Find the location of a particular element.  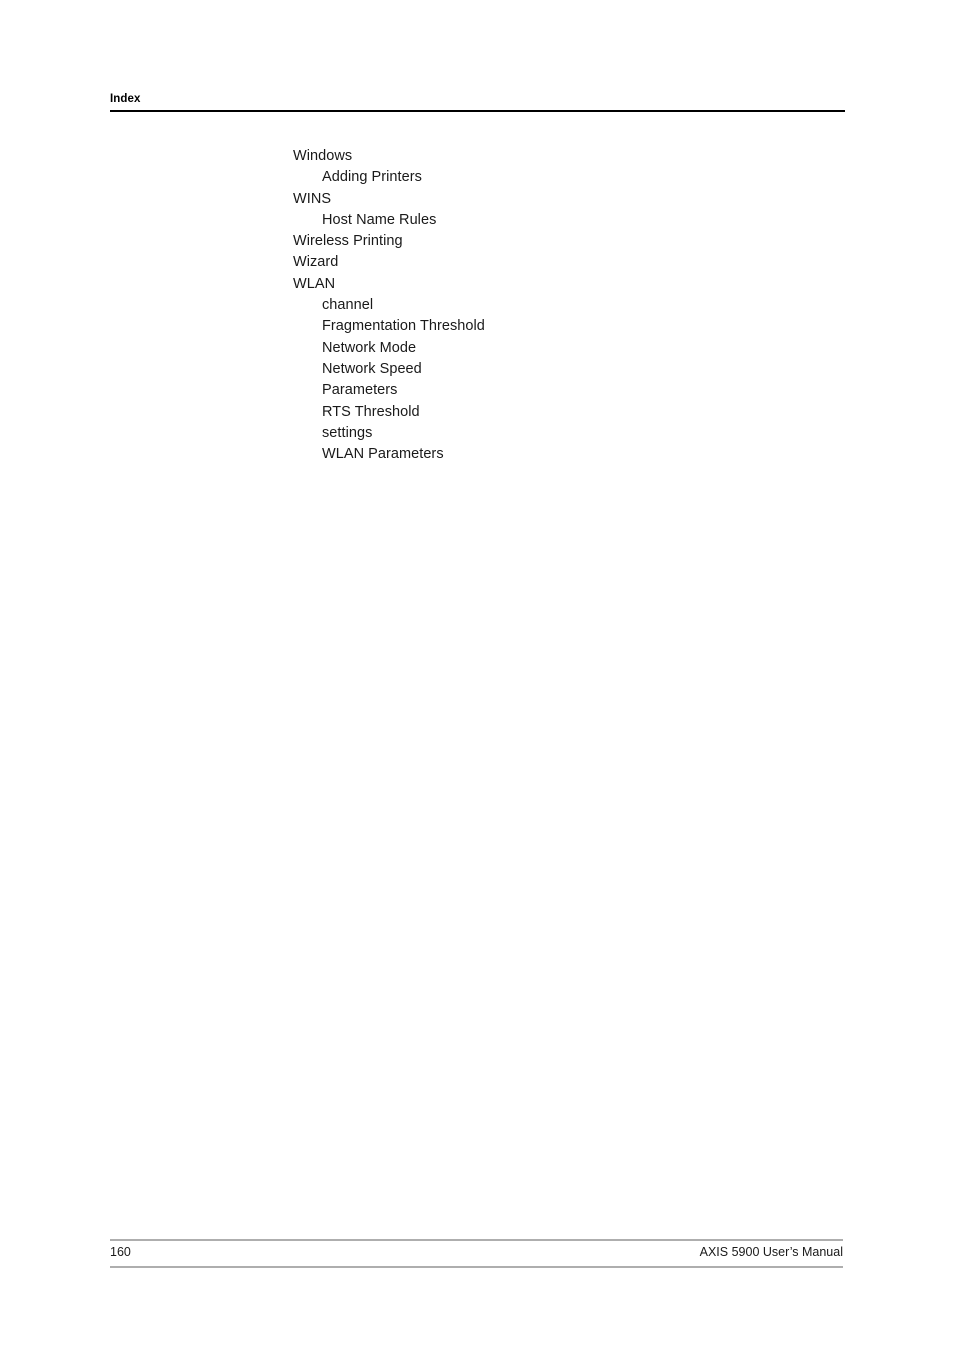

index-entry: Wireless Printing is located at coordinates (348, 241).